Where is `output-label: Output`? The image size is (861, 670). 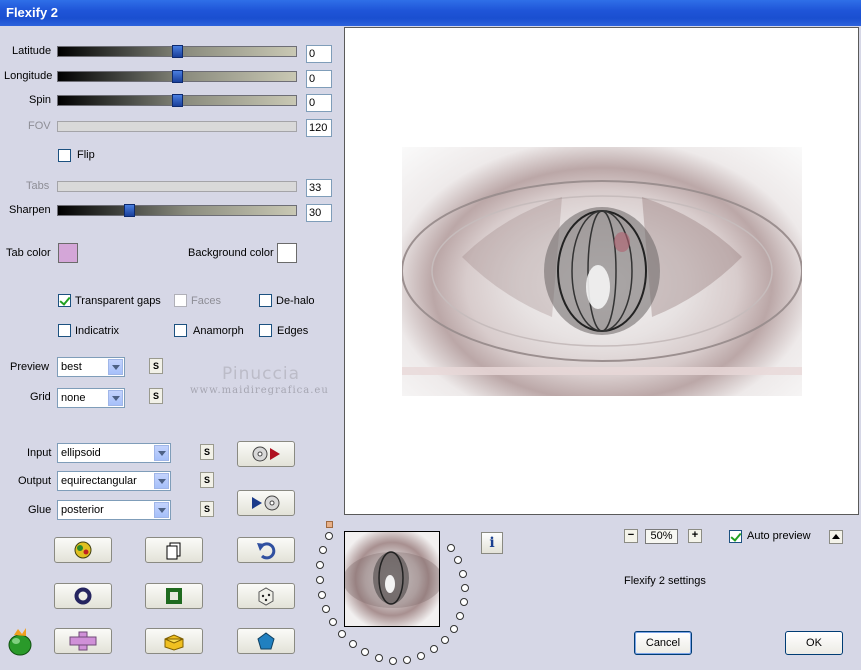
output-label: Output is located at coordinates (35, 481).